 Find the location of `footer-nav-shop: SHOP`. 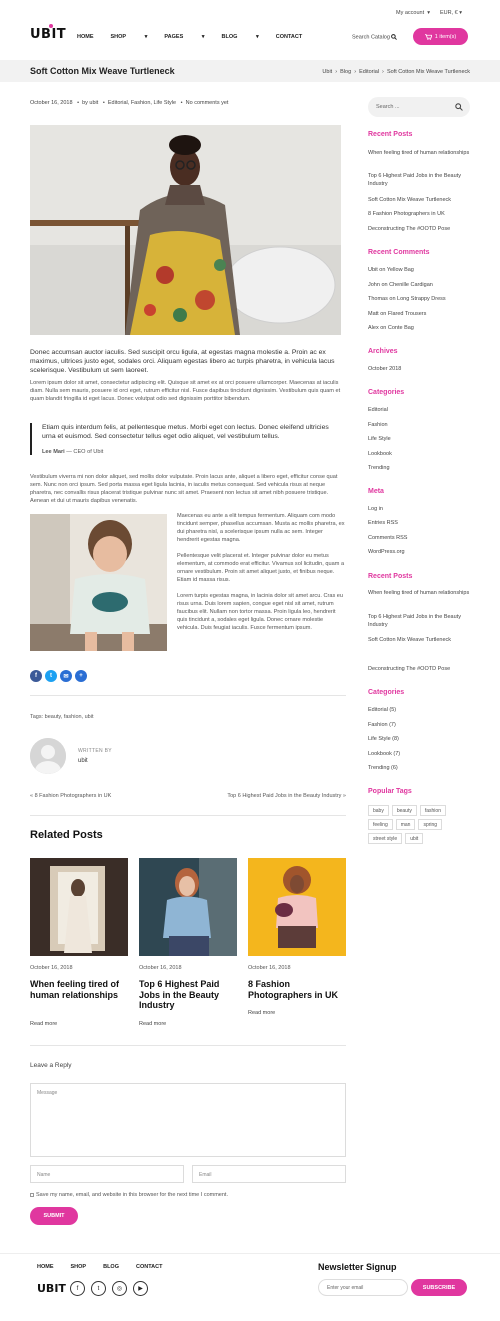

footer-nav-shop: SHOP is located at coordinates (79, 1267).